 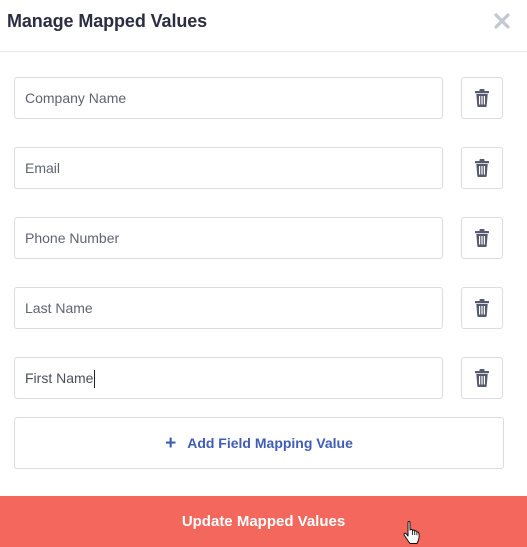 I want to click on mapping-input-phone-number, so click(x=228, y=238).